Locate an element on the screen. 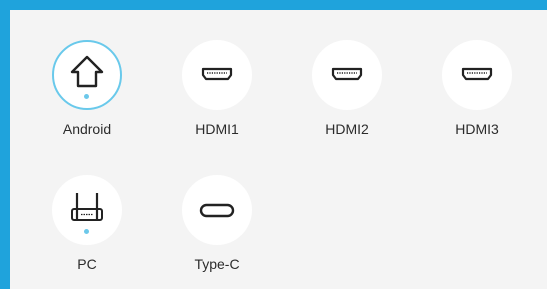 Image resolution: width=547 pixels, height=289 pixels. source-label: HDMI1 is located at coordinates (217, 129).